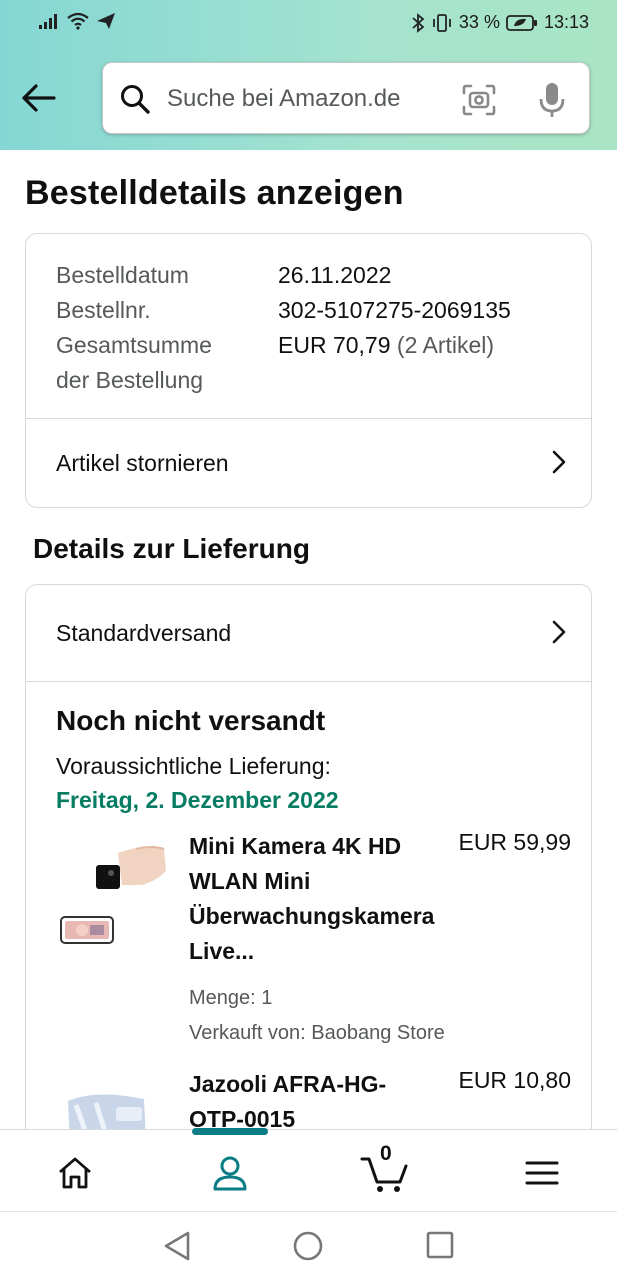 Image resolution: width=617 pixels, height=1280 pixels. Describe the element at coordinates (144, 632) in the screenshot. I see `shipping-method-label: Standardversand` at that location.